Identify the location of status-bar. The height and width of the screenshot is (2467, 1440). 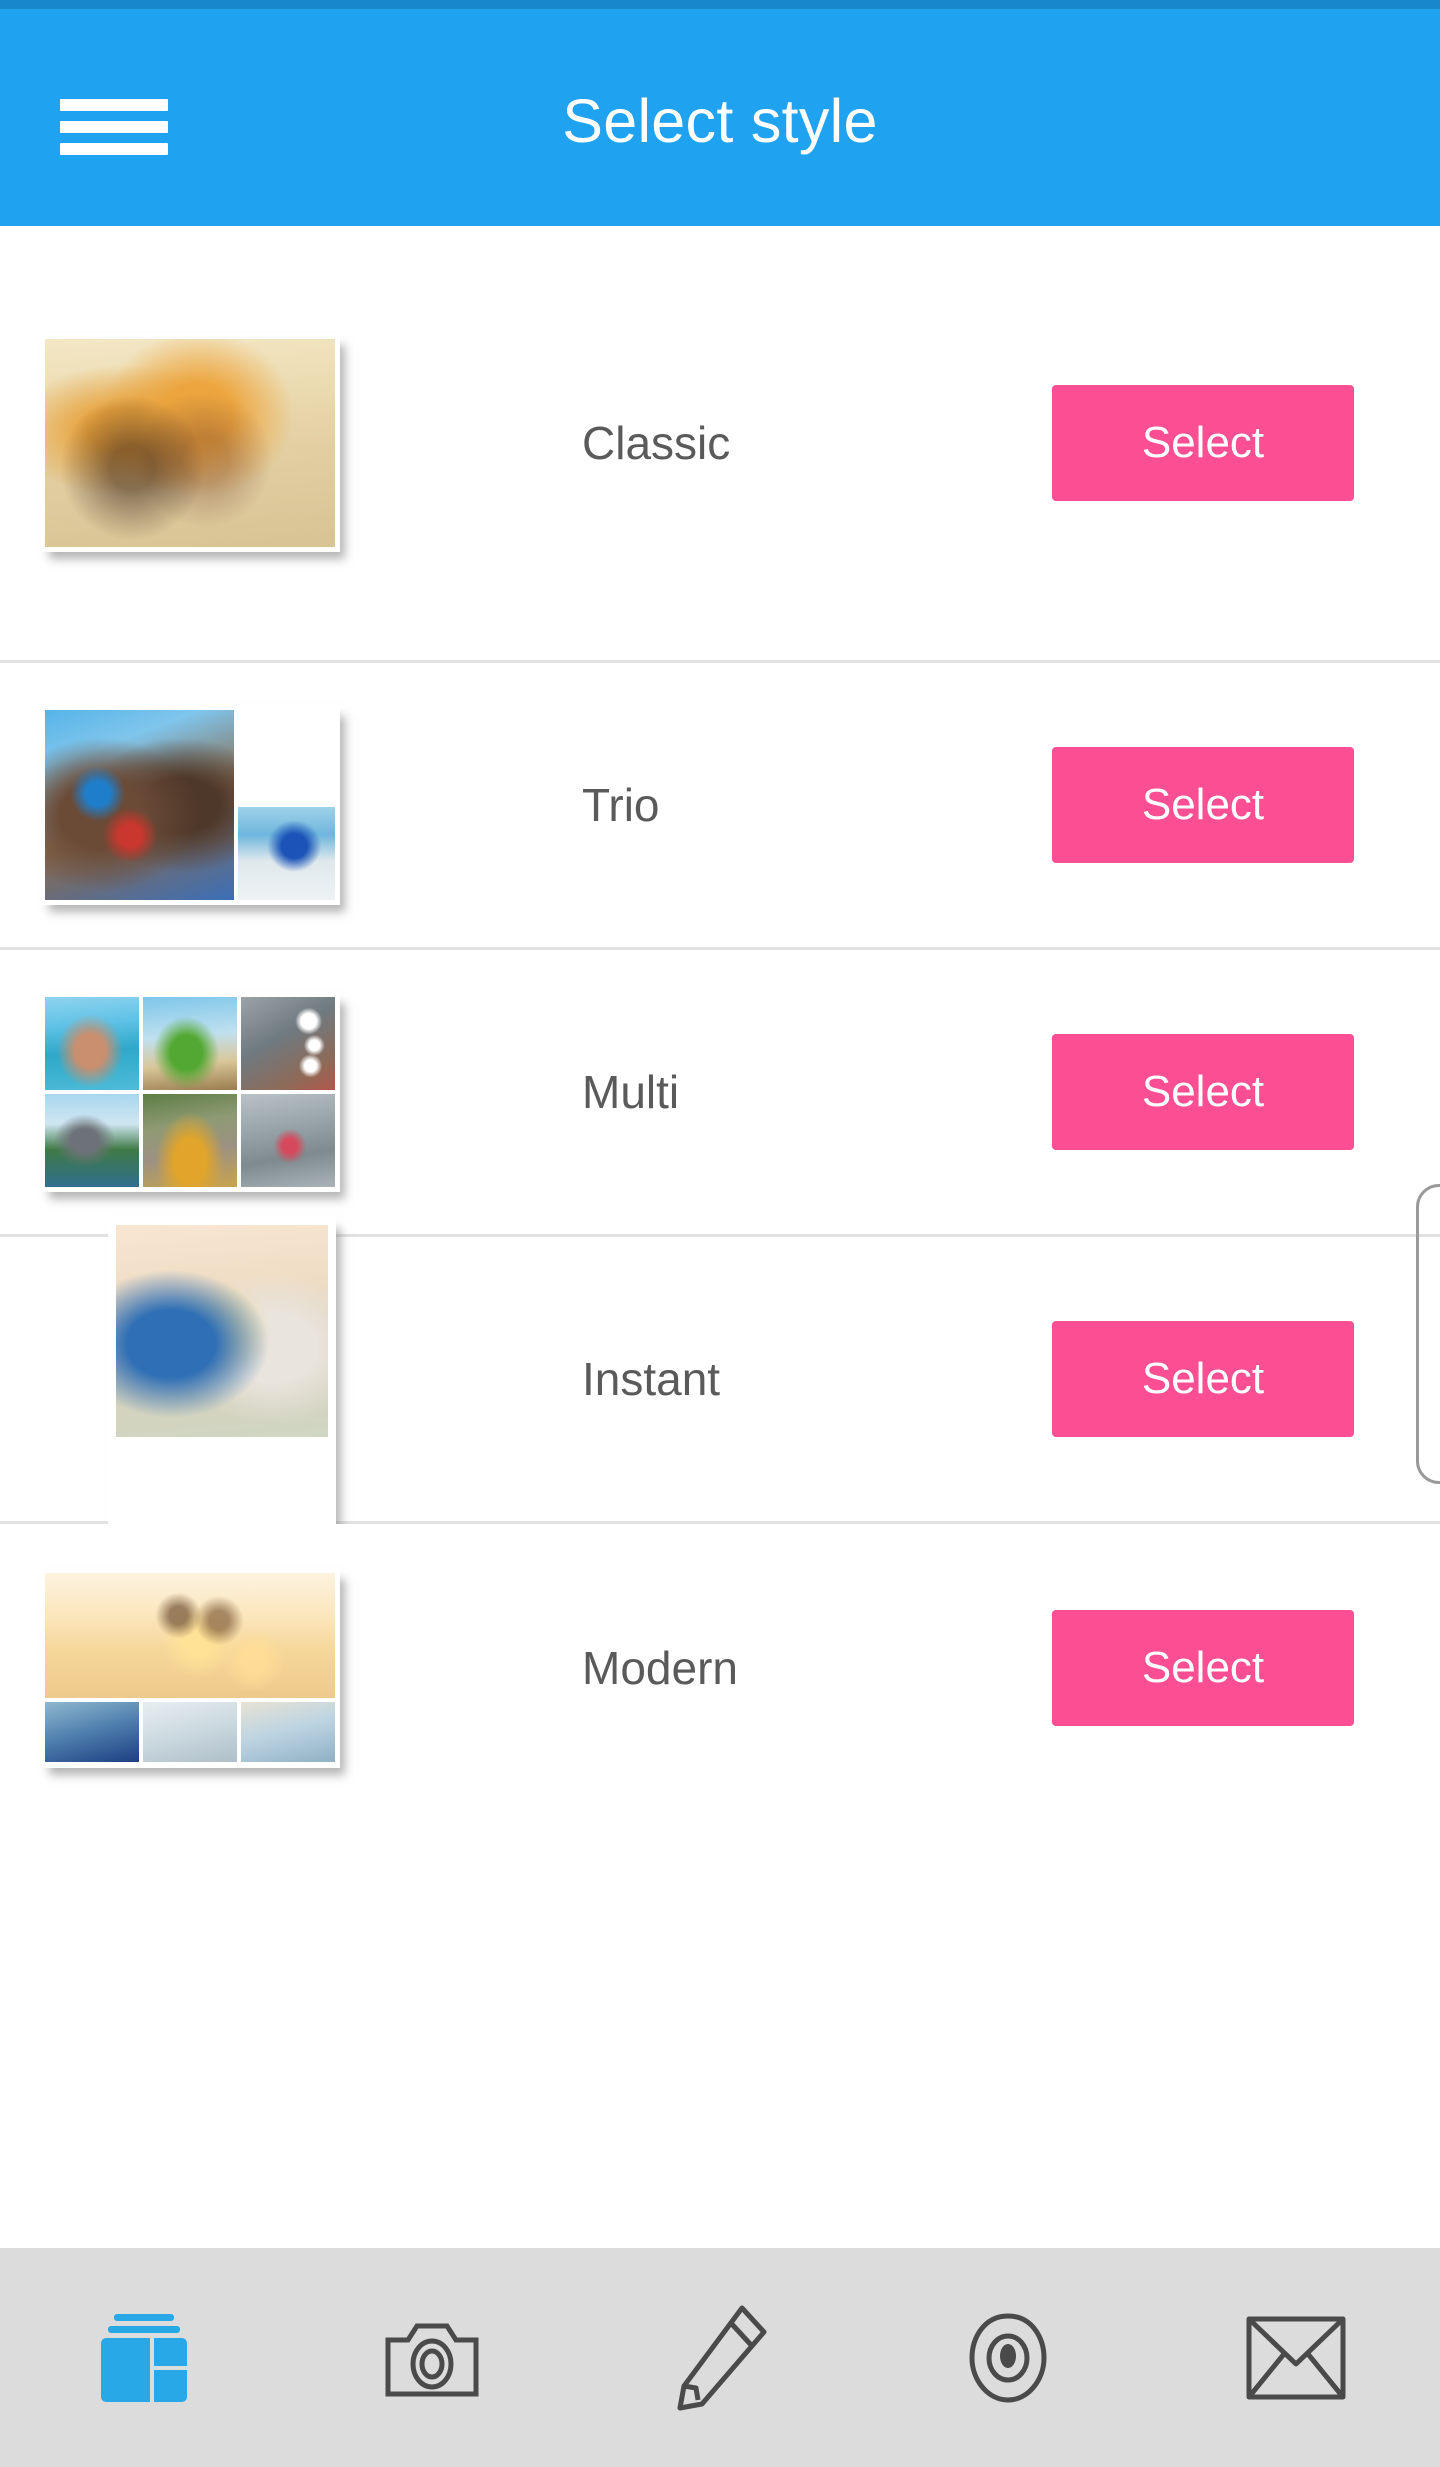
(720, 4).